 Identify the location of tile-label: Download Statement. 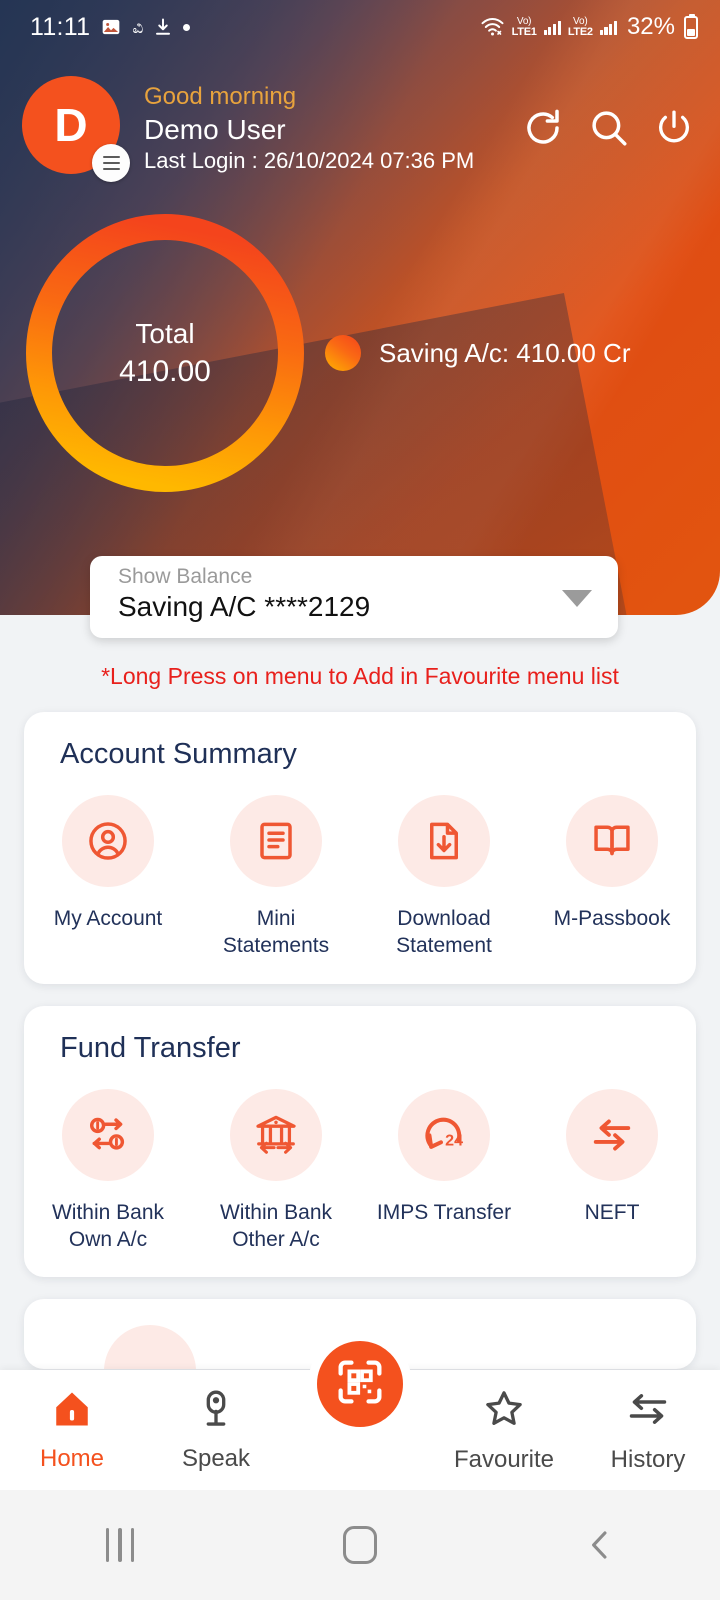
(444, 932).